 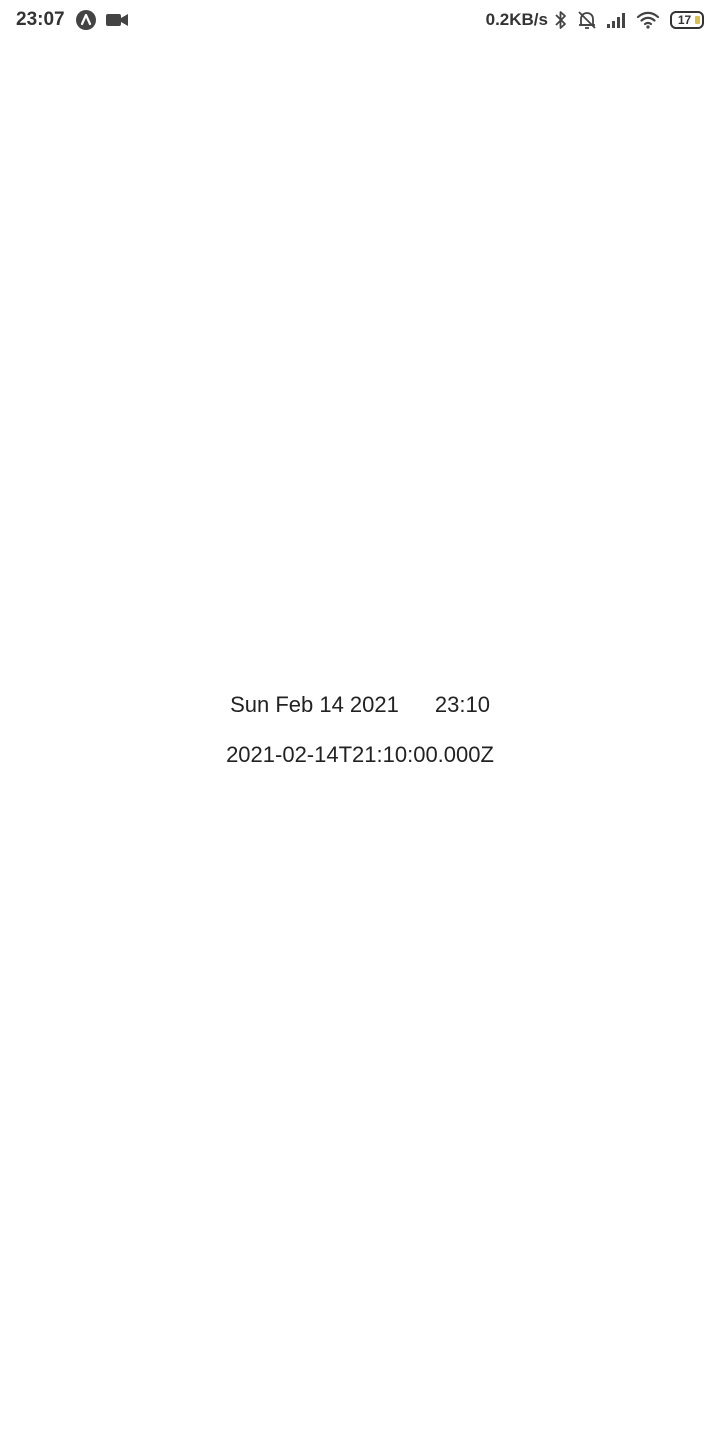 What do you see at coordinates (360, 20) in the screenshot?
I see `status-bar: 23:07 0.2KB/s 17` at bounding box center [360, 20].